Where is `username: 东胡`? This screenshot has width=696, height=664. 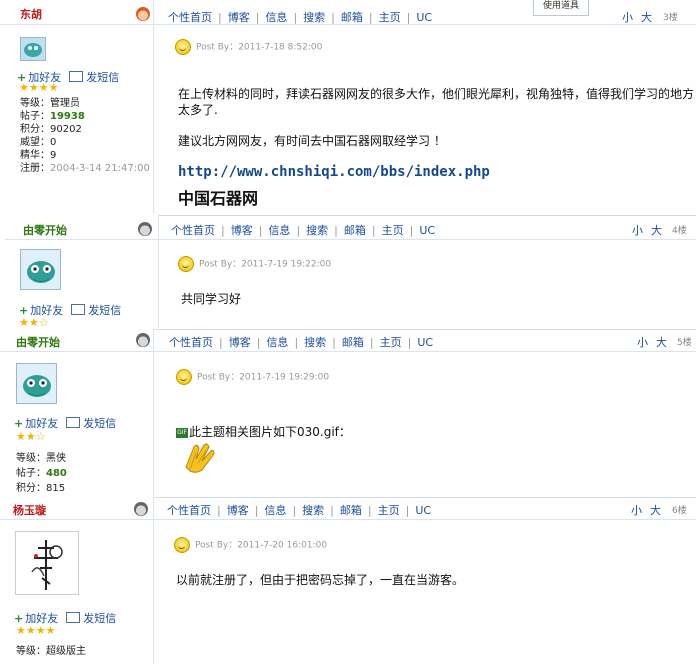
username: 东胡 is located at coordinates (31, 14).